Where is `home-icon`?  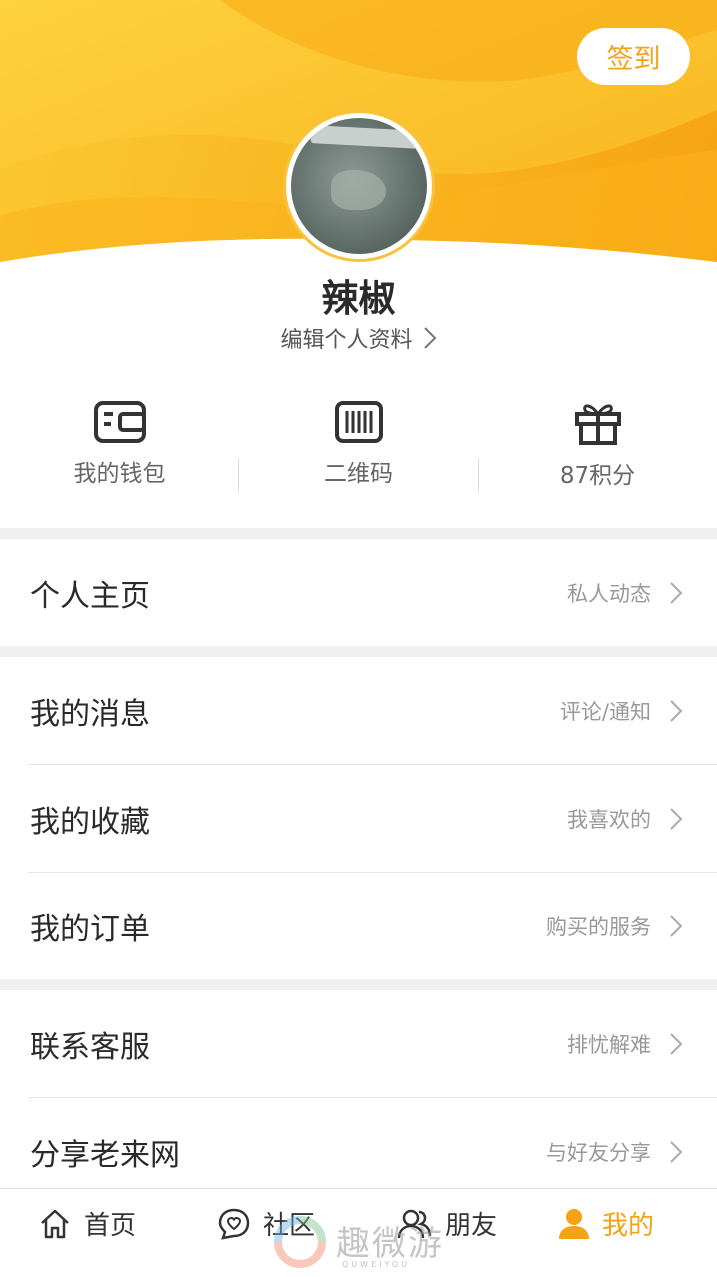 home-icon is located at coordinates (55, 1223).